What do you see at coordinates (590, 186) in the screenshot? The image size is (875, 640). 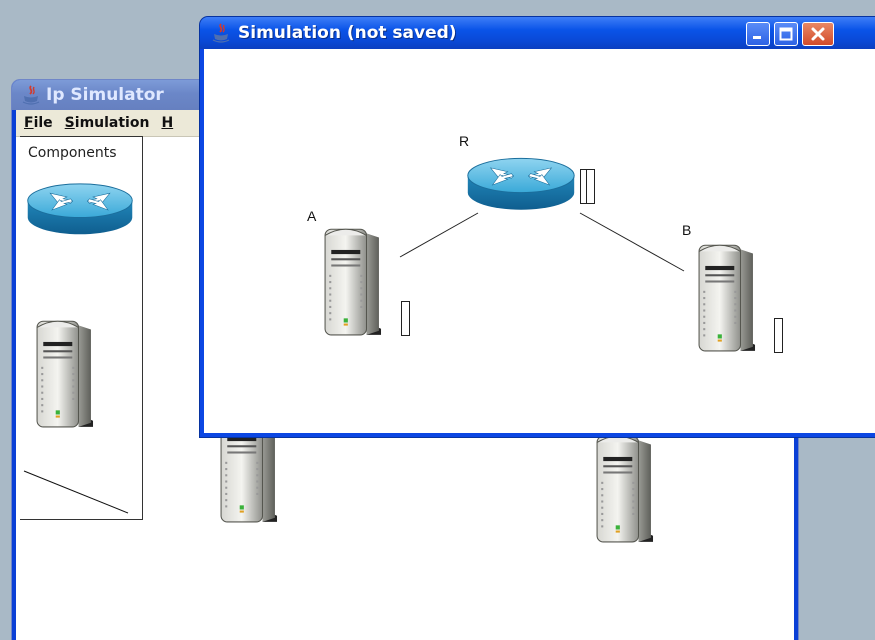 I see `router-interface` at bounding box center [590, 186].